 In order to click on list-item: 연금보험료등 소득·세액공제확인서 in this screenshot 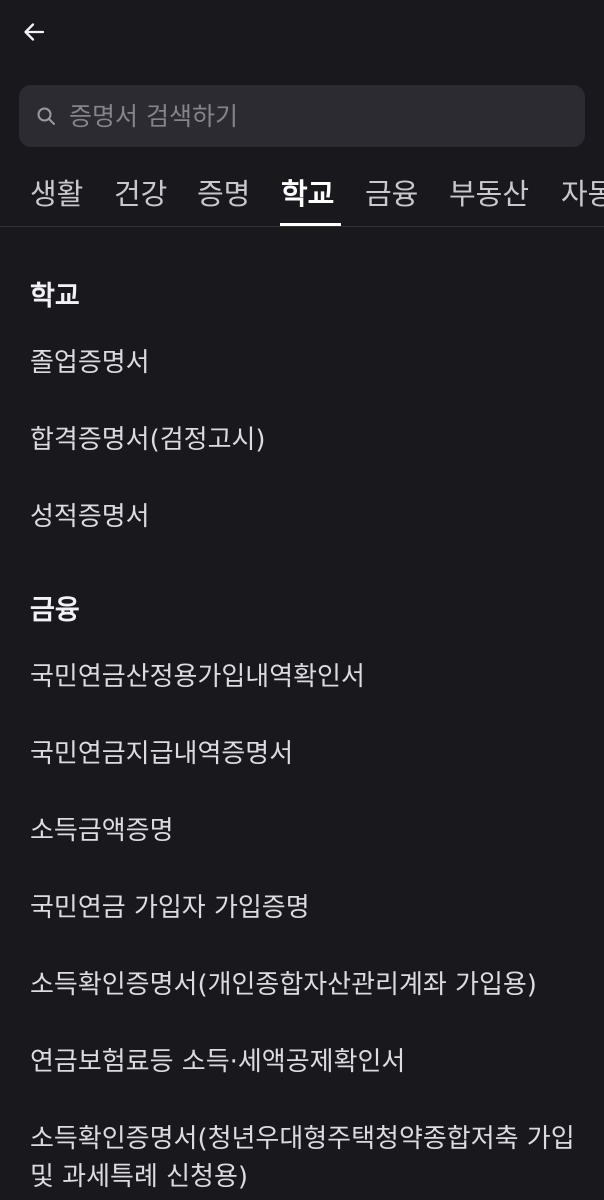, I will do `click(310, 1062)`.